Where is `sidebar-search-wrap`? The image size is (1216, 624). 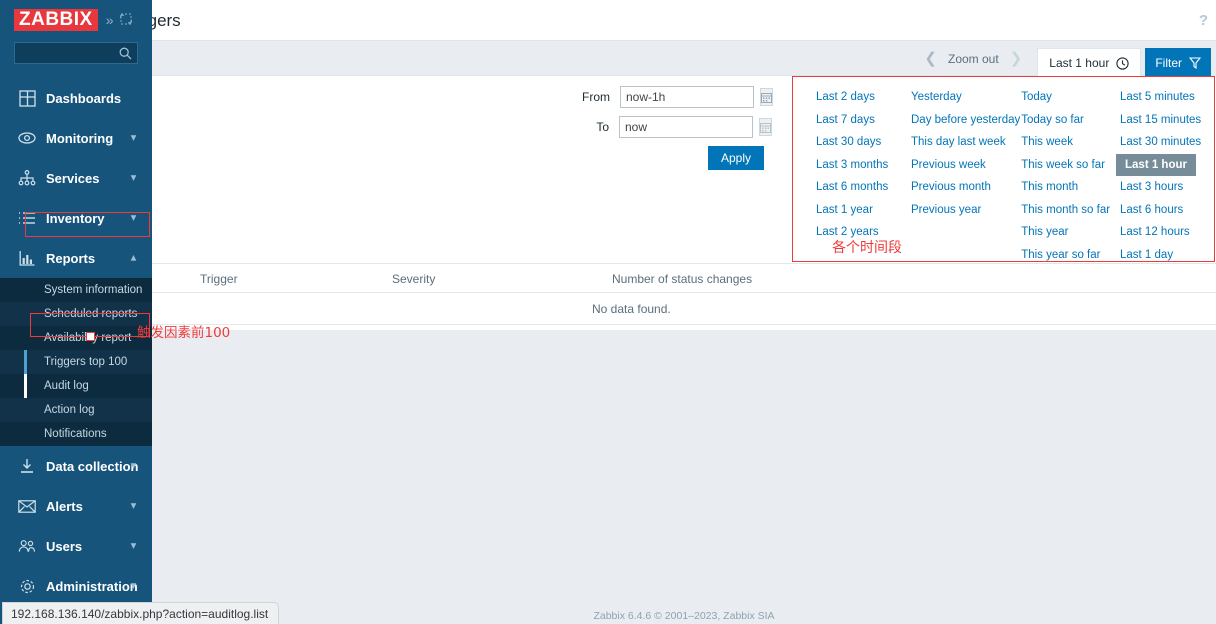 sidebar-search-wrap is located at coordinates (76, 53).